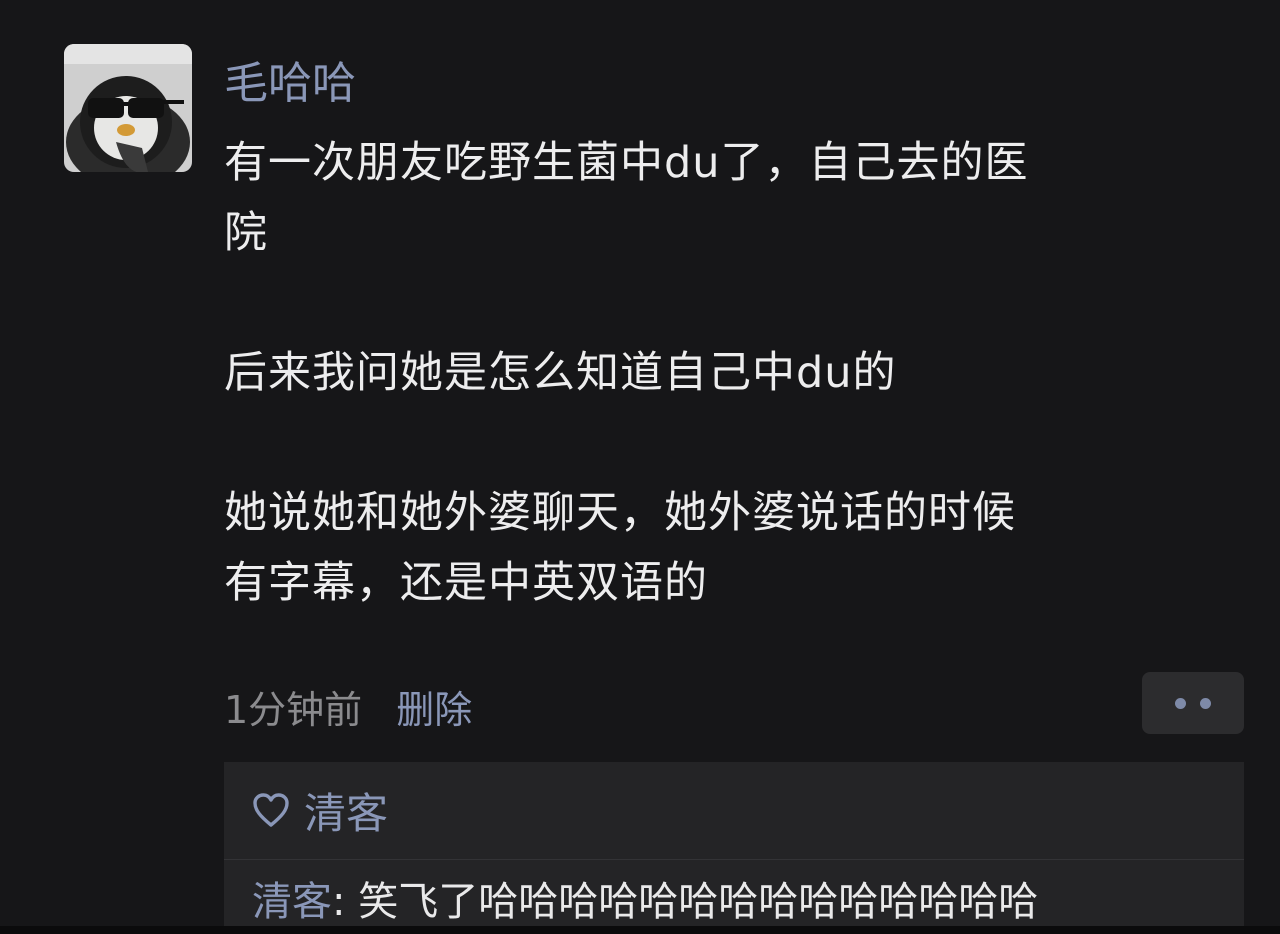 This screenshot has width=1280, height=934. Describe the element at coordinates (620, 513) in the screenshot. I see `post-line: 她说她和她外婆聊天，她外婆说话的时候` at that location.